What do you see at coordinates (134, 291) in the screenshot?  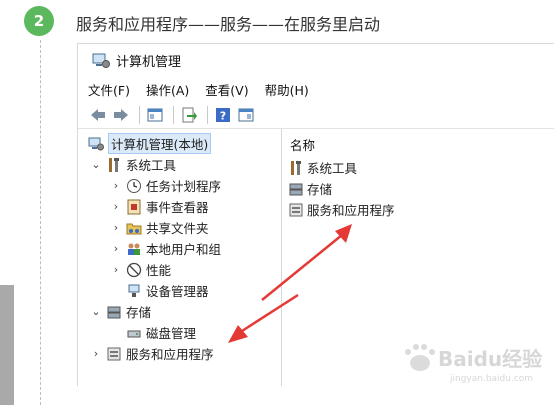 I see `device-manager-icon` at bounding box center [134, 291].